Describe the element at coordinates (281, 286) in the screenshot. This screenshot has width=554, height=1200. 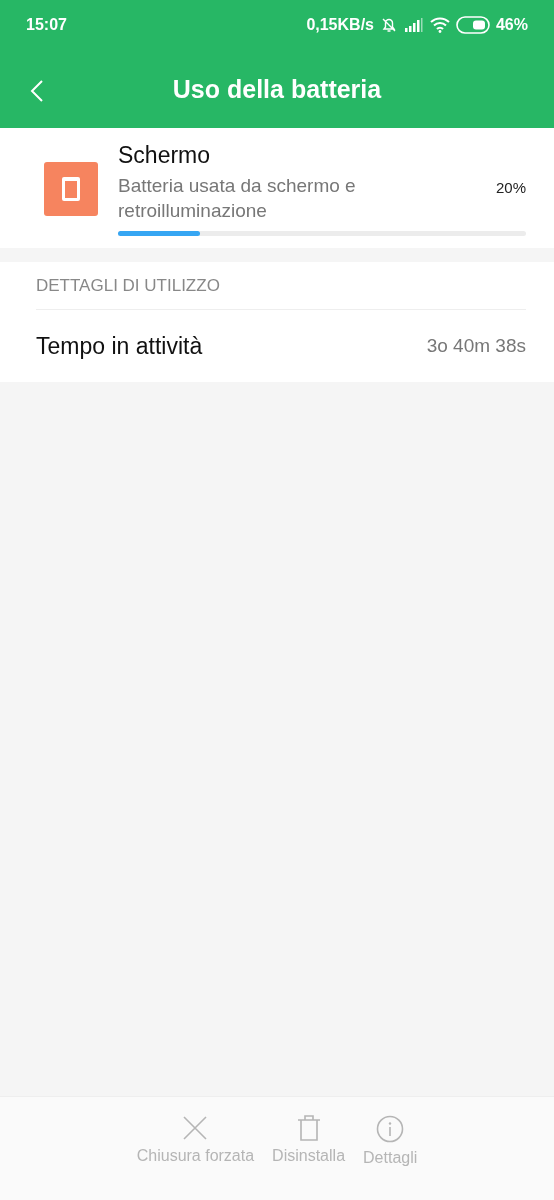
I see `section-heading: DETTAGLI DI UTILIZZO` at that location.